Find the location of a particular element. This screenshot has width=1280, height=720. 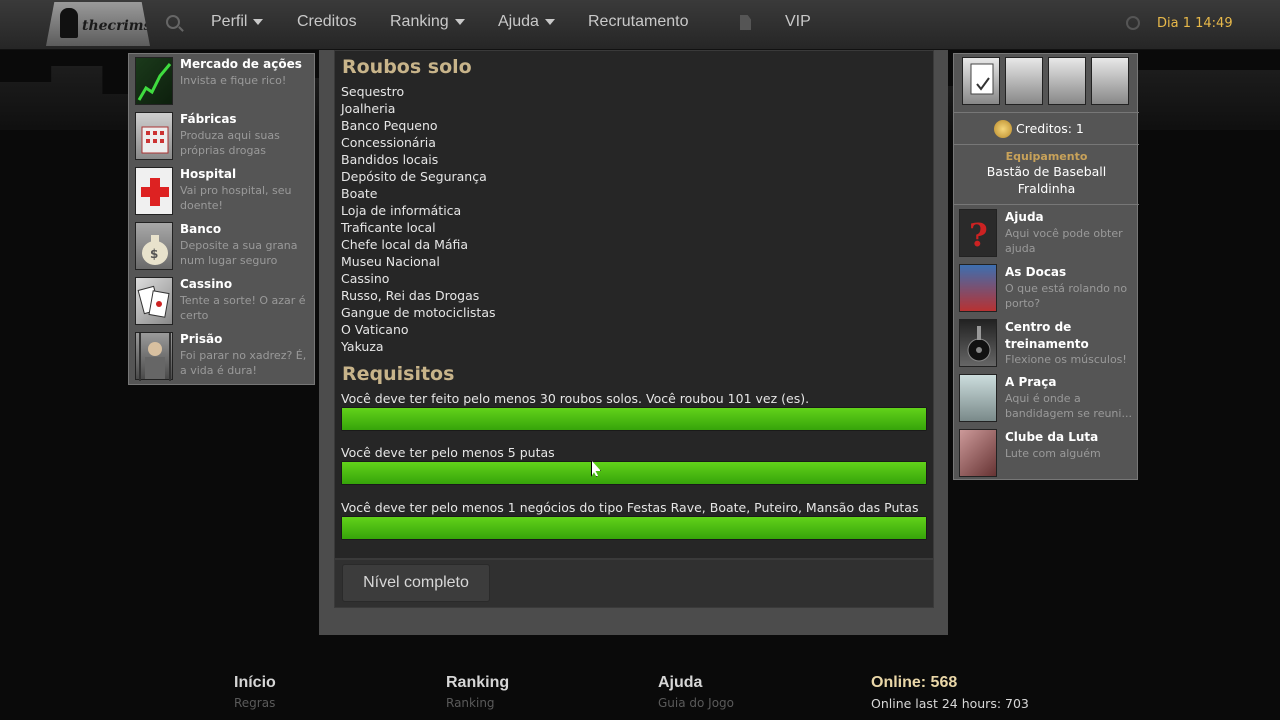

equipment-label: Equipamento is located at coordinates (1046, 156).